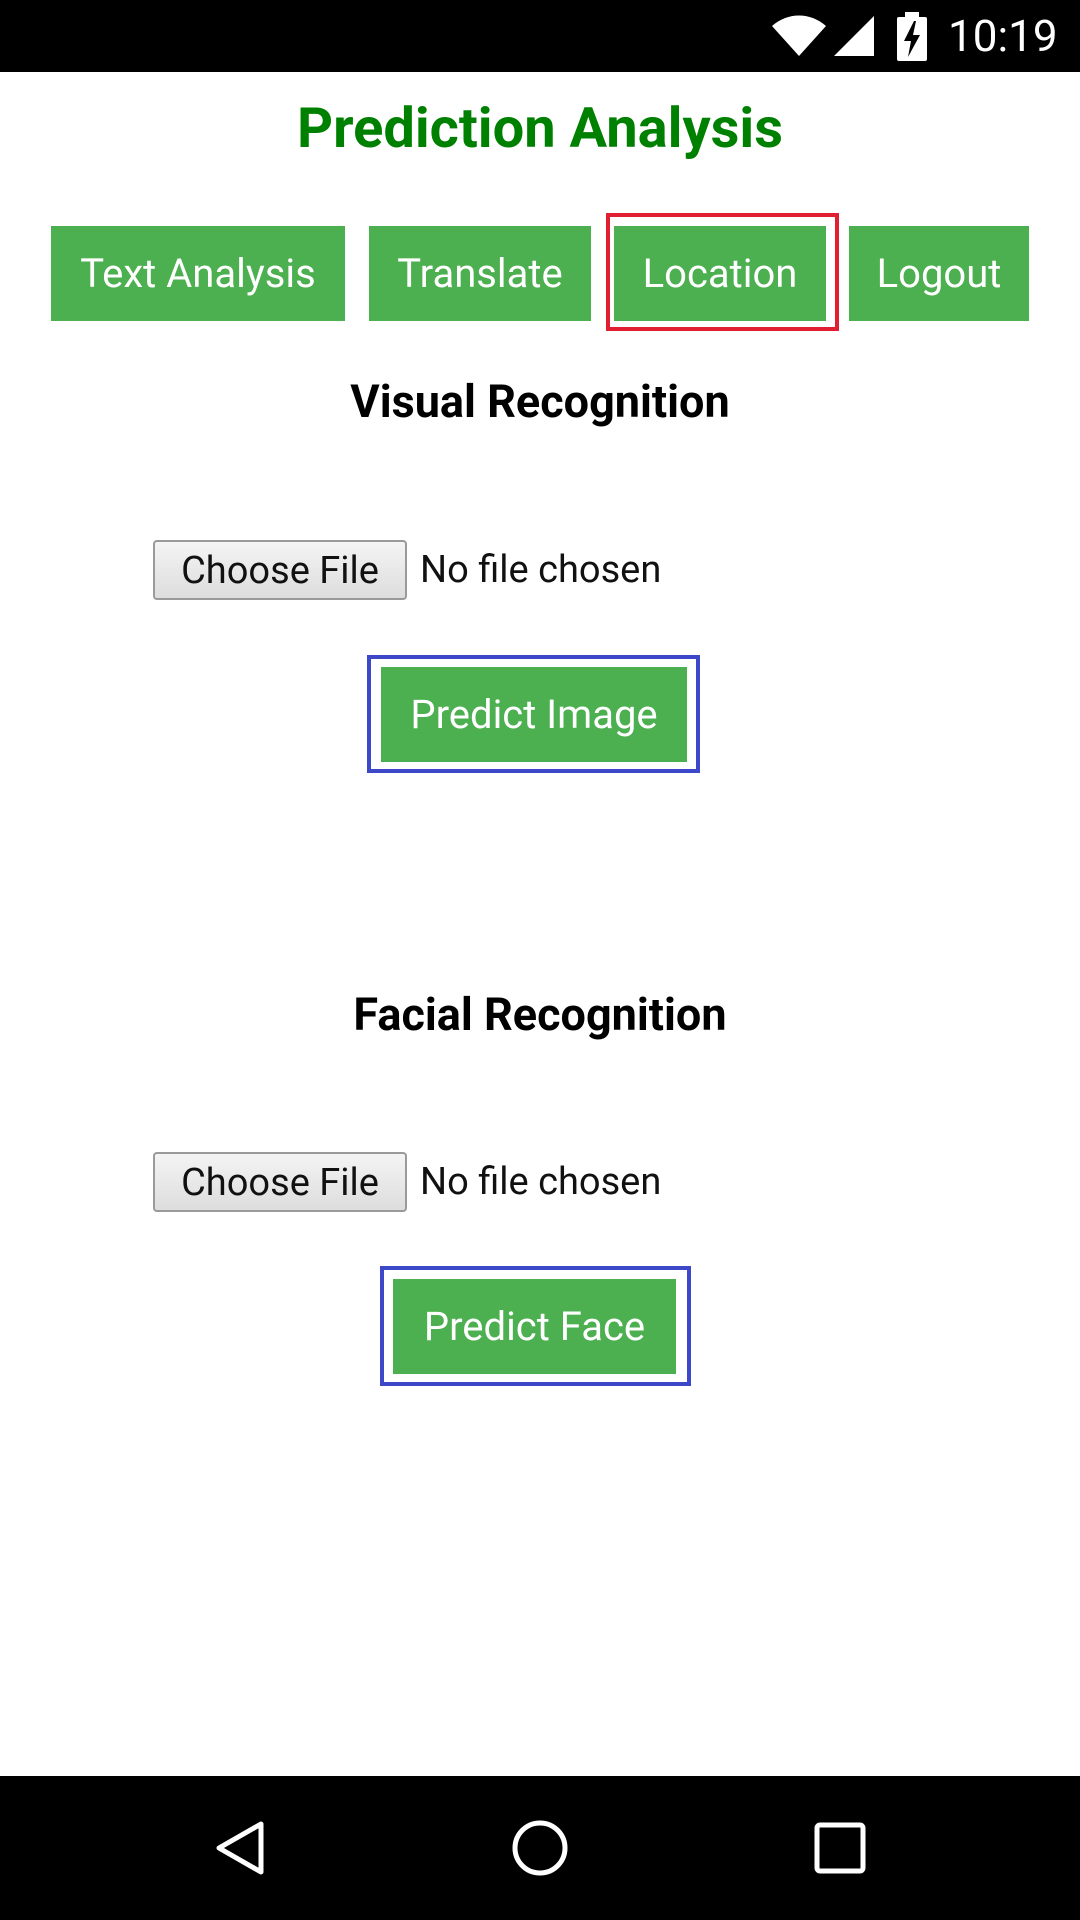 The height and width of the screenshot is (1920, 1080). What do you see at coordinates (534, 1326) in the screenshot?
I see `predict-face-button: Predict Face` at bounding box center [534, 1326].